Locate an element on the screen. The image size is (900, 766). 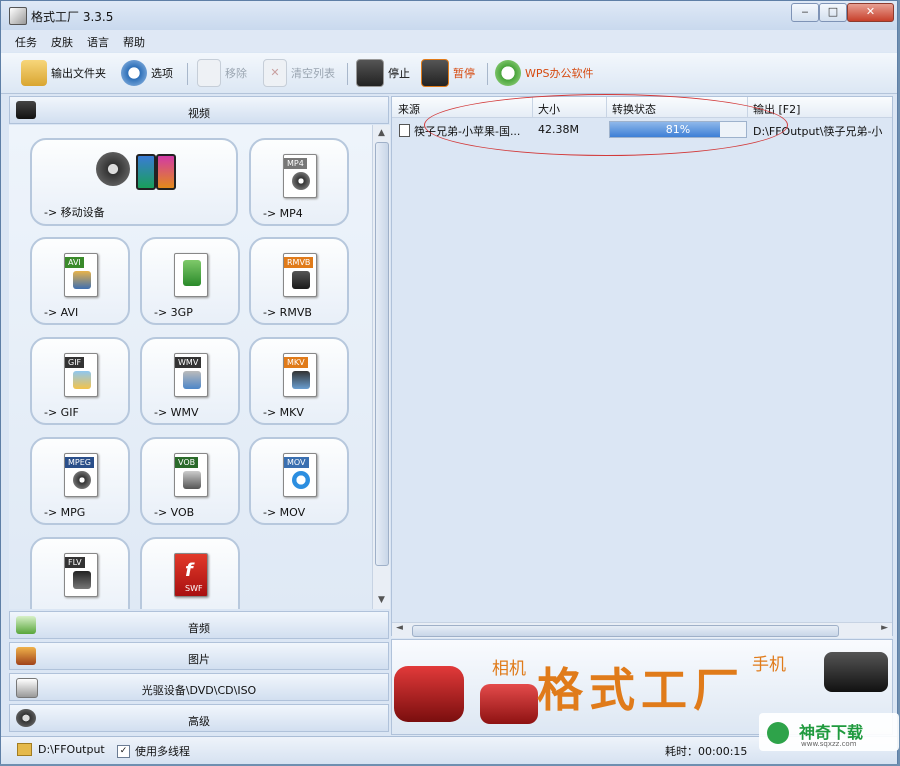
rmvb-file-icon: RMVB is located at coordinates (300, 275).